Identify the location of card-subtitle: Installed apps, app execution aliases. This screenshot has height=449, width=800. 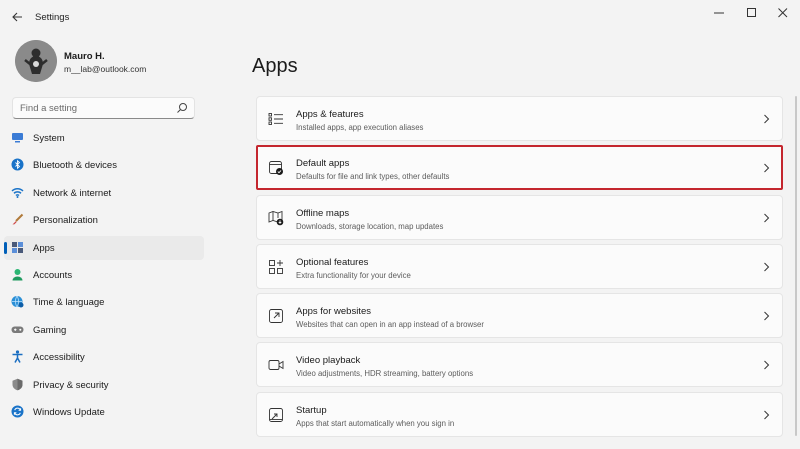
(360, 127).